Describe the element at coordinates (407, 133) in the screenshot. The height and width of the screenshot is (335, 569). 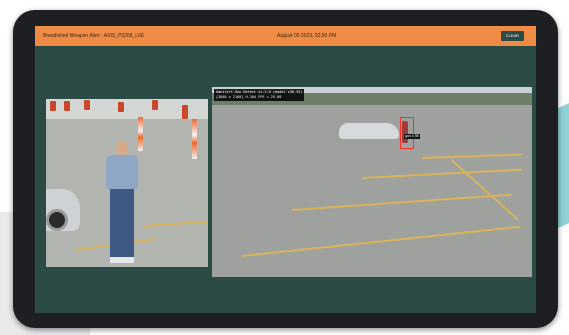
I see `detection-box` at that location.